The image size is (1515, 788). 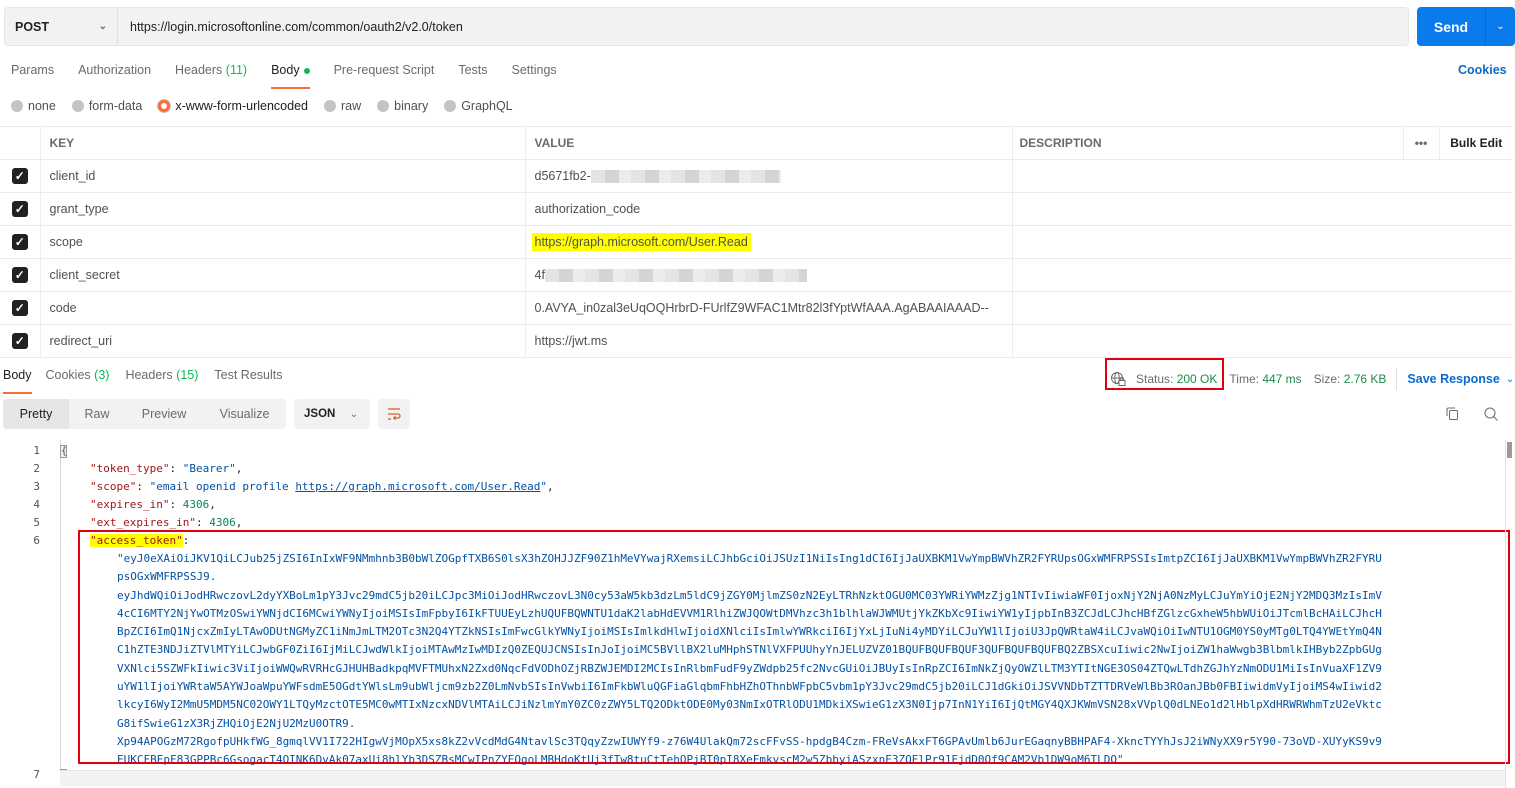 What do you see at coordinates (394, 414) in the screenshot?
I see `wrap-lines-button` at bounding box center [394, 414].